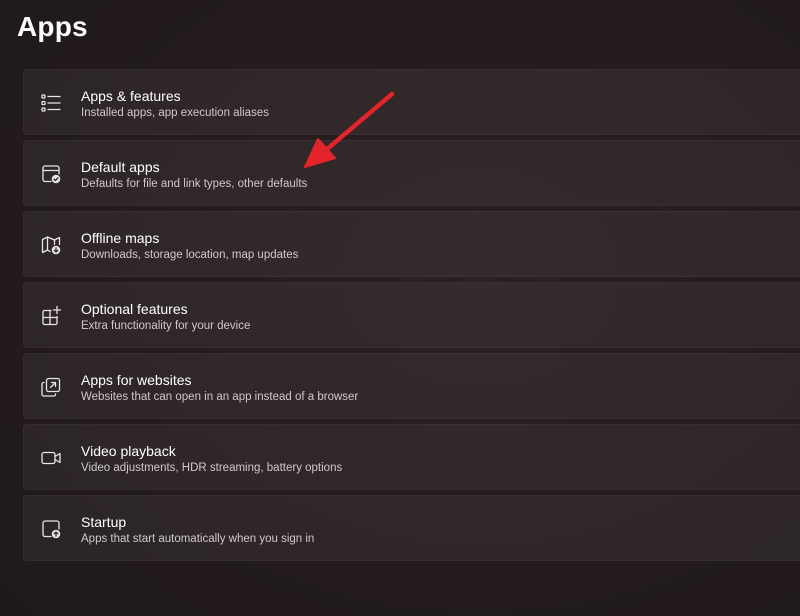 This screenshot has width=800, height=616. I want to click on apps-list-icon, so click(51, 103).